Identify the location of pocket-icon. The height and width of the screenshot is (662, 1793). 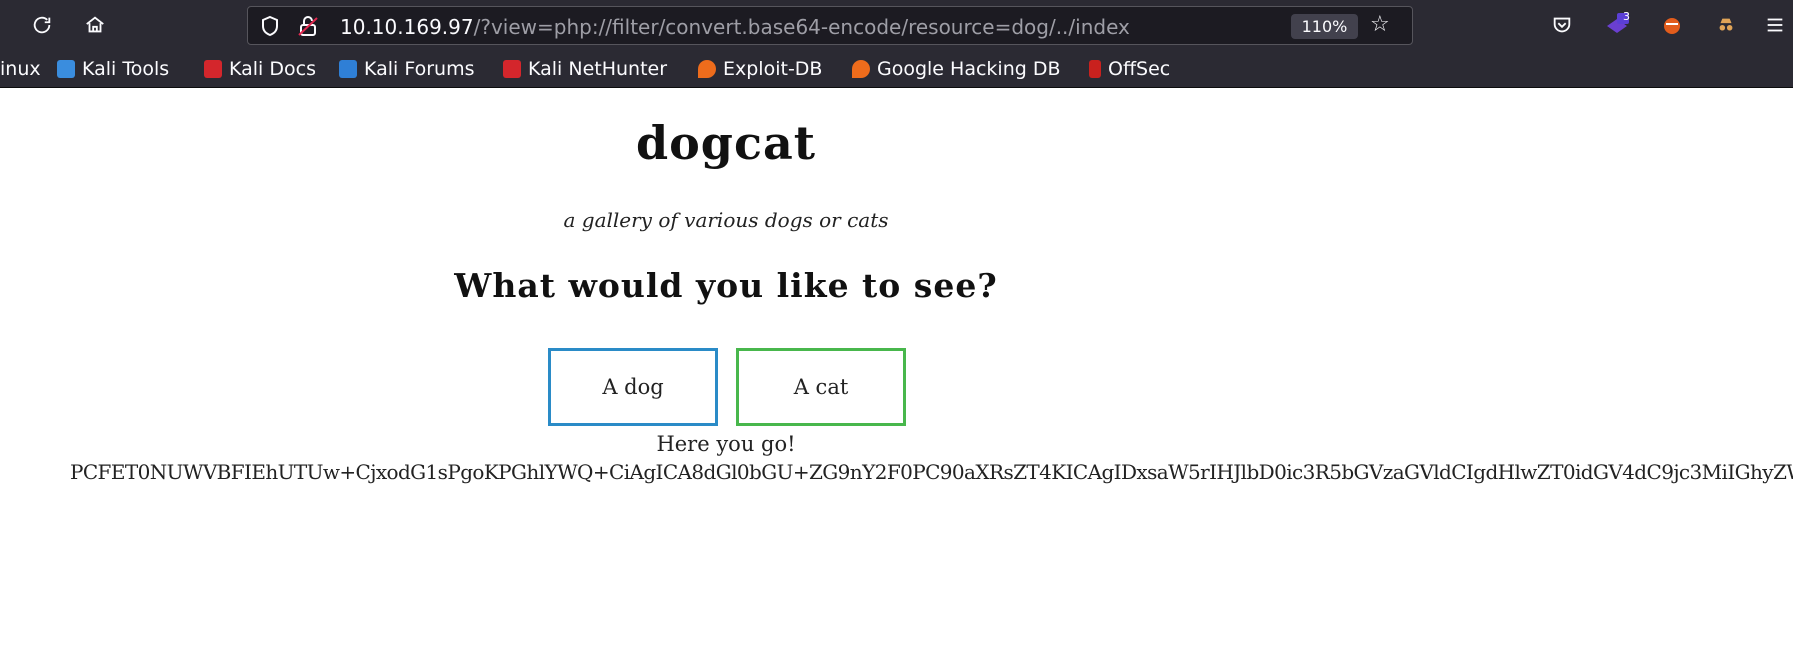
(1562, 25).